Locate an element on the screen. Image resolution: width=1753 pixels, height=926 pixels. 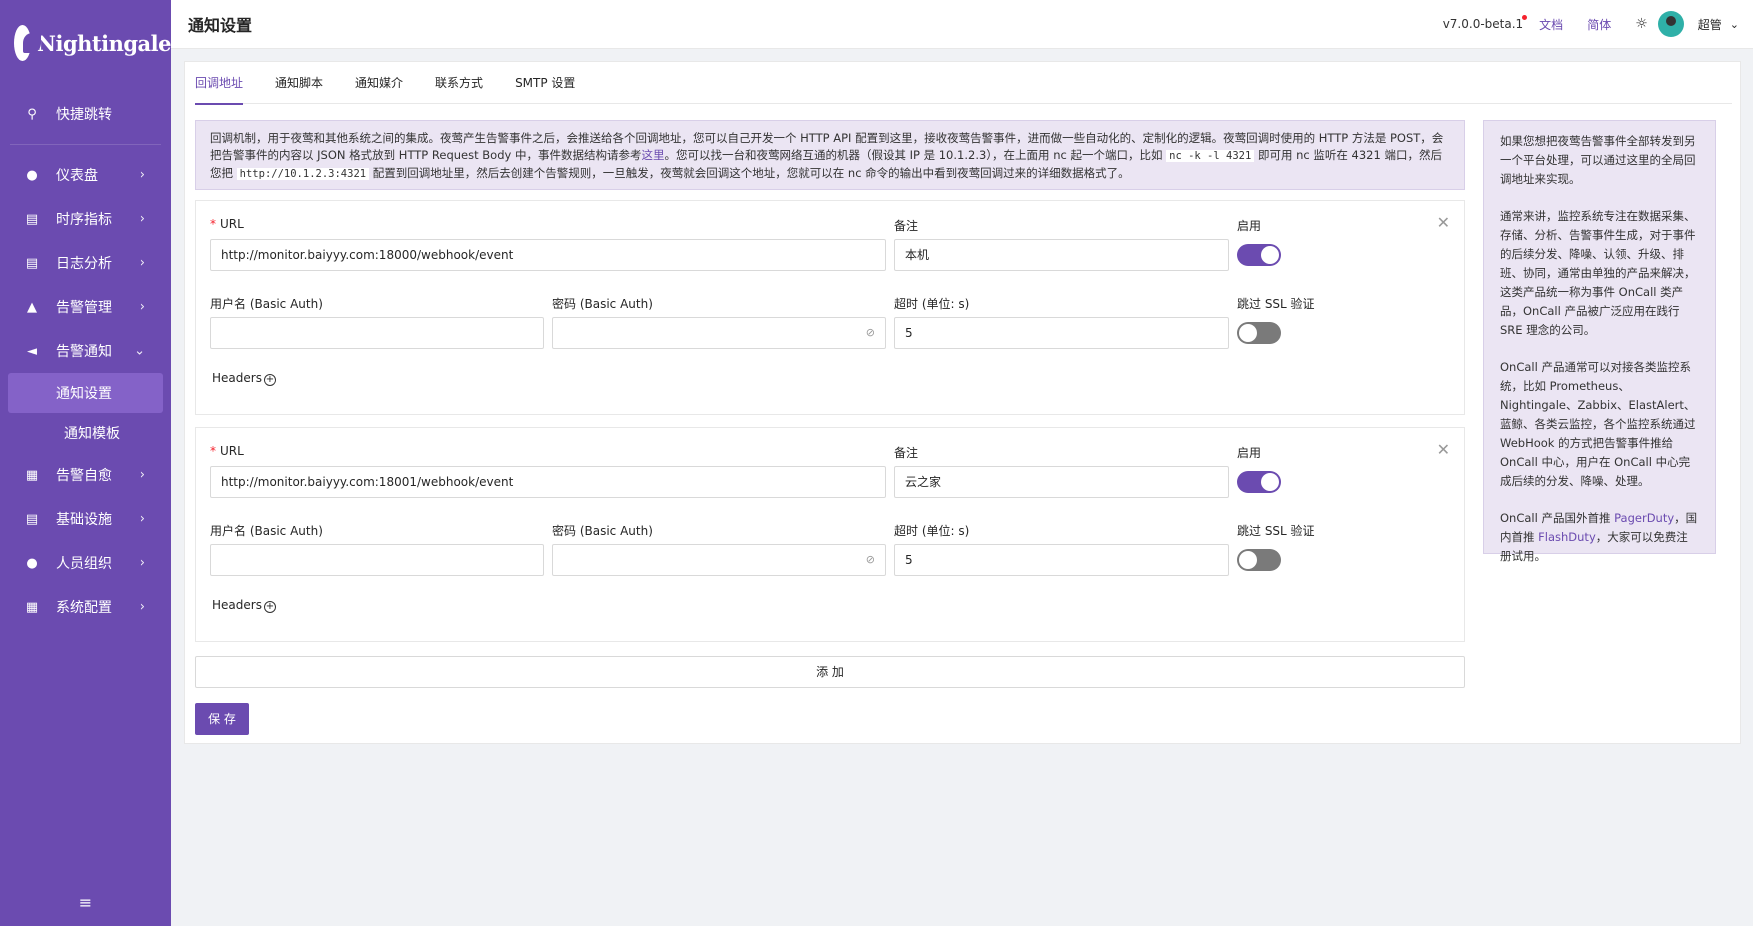
server-icon: ▤ is located at coordinates (32, 519).